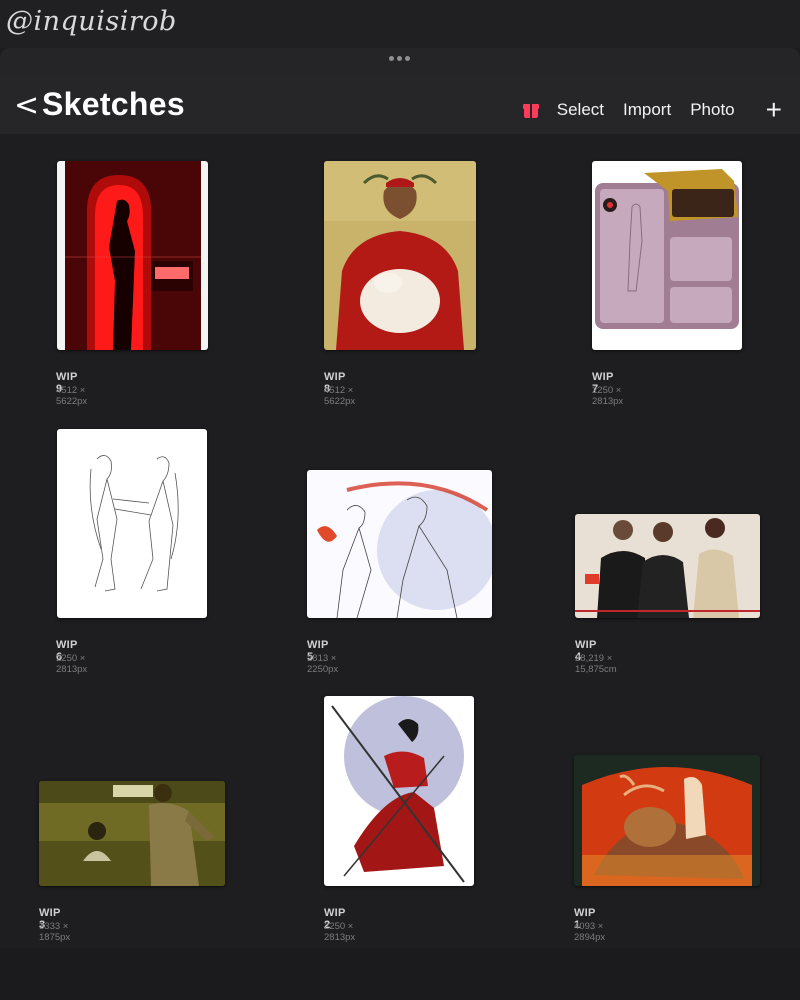 The width and height of the screenshot is (800, 1000). I want to click on more-options-icon, so click(399, 58).